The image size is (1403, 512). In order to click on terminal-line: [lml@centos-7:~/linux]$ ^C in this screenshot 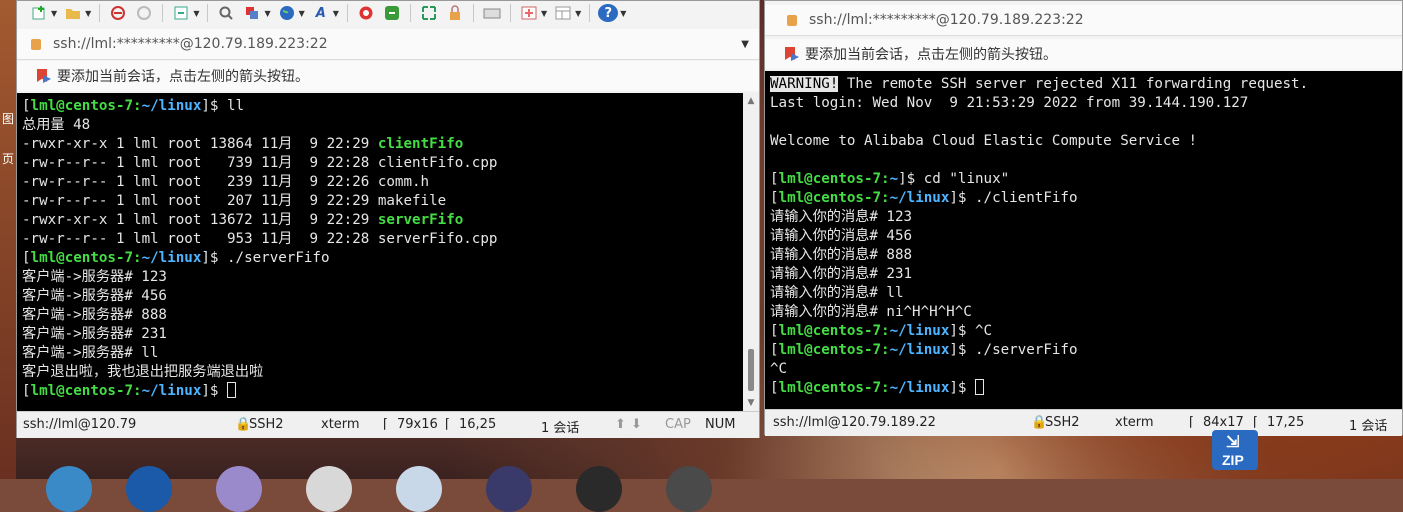, I will do `click(1086, 331)`.